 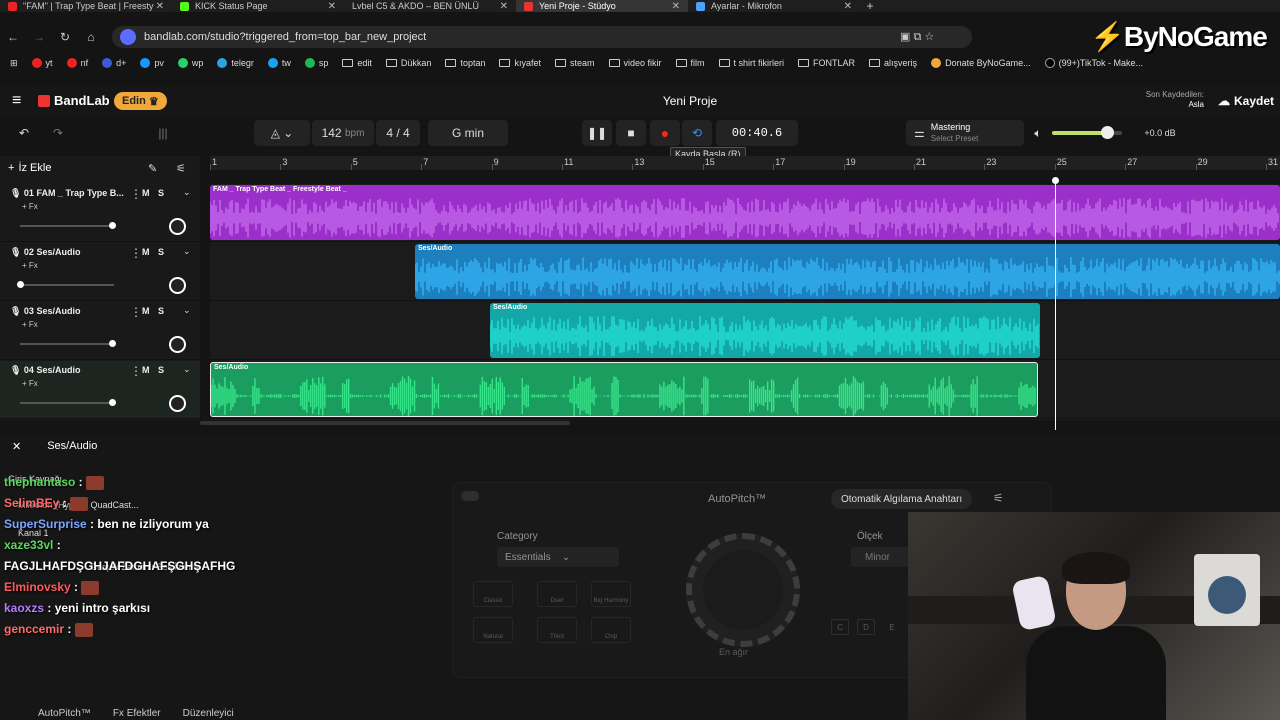 I want to click on auto-key-detect-button: Otomatik Algılama Anahtarı, so click(x=902, y=499).